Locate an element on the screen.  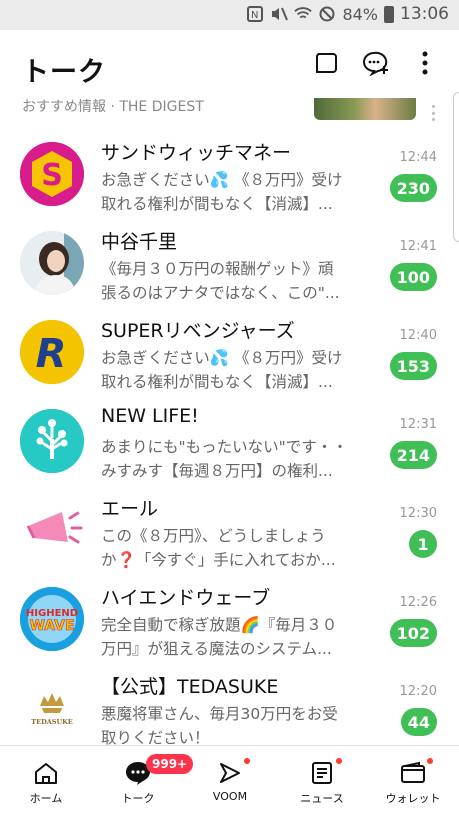
tab-home: ホーム is located at coordinates (46, 781).